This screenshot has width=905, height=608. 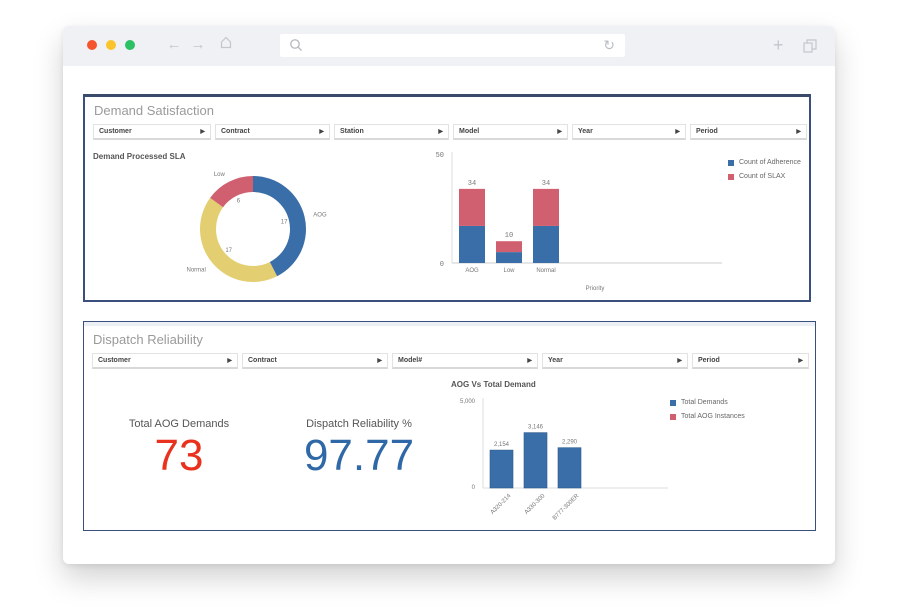 What do you see at coordinates (502, 445) in the screenshot?
I see `bar-value-label: 2,154` at bounding box center [502, 445].